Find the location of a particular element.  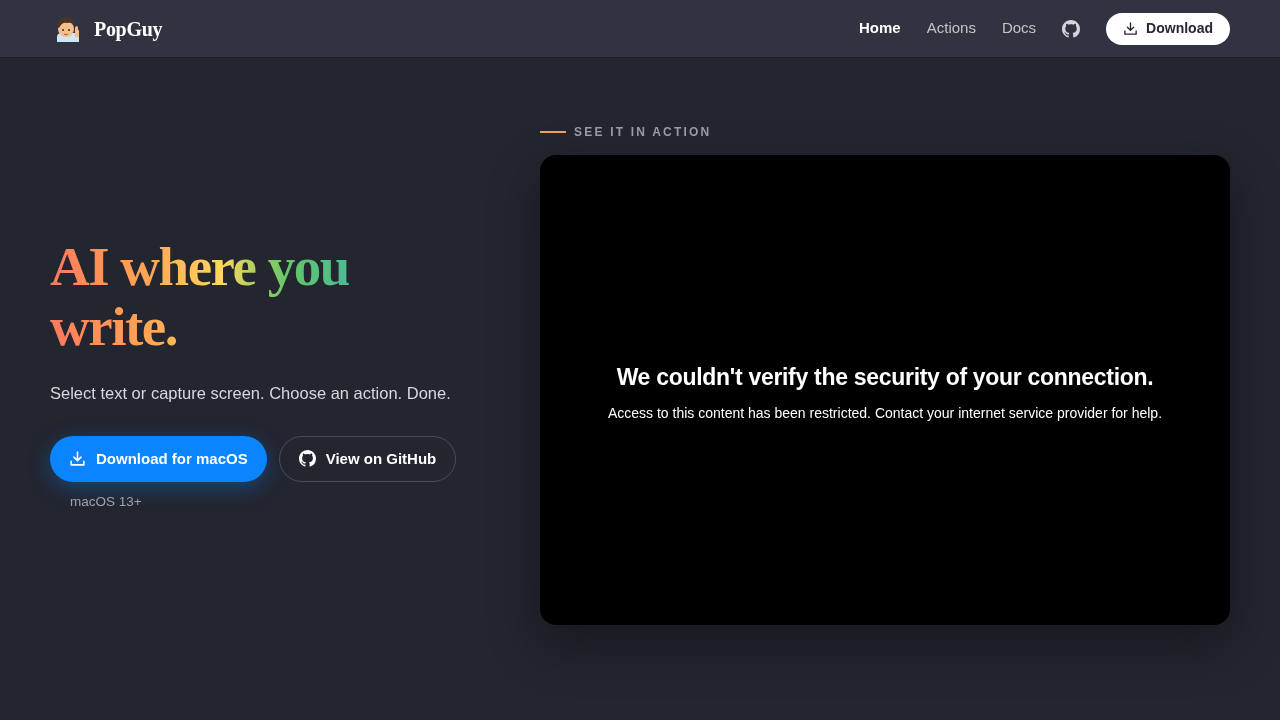

nav-link: Actions is located at coordinates (951, 28).